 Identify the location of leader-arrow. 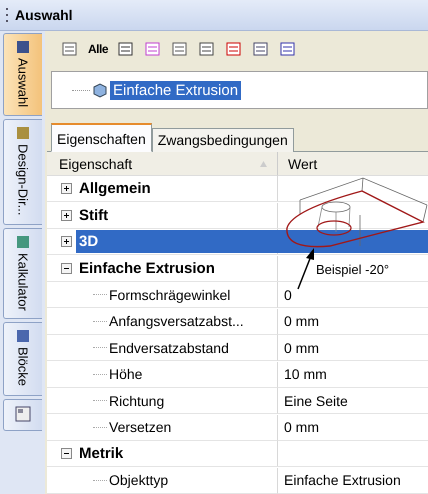
(305, 269).